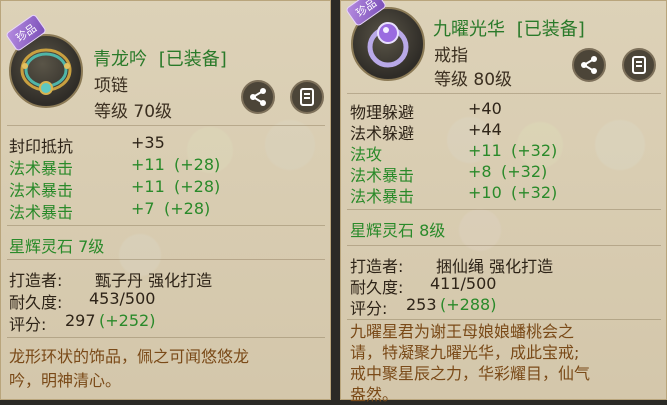 This screenshot has height=405, width=667. Describe the element at coordinates (473, 80) in the screenshot. I see `item-level: 等级 80级` at that location.